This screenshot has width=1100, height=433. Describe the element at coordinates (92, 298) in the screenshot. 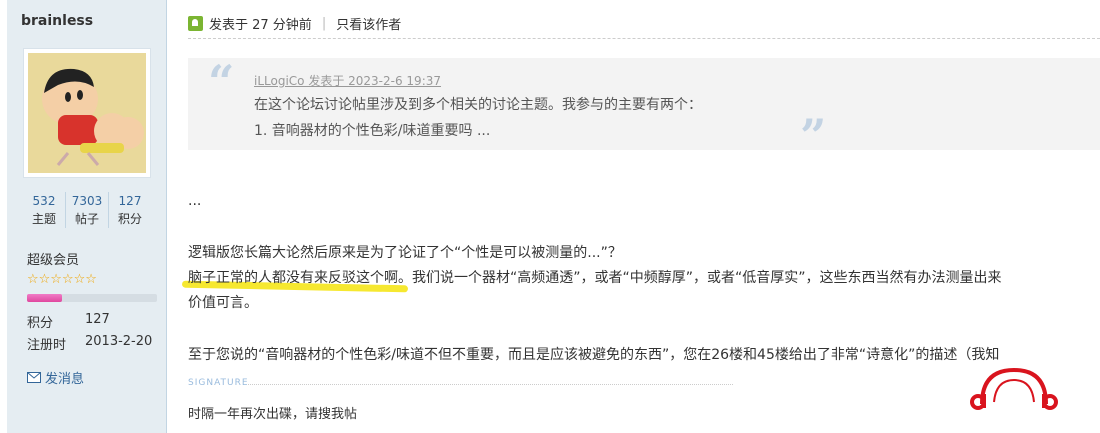

I see `level-progress-bar` at that location.